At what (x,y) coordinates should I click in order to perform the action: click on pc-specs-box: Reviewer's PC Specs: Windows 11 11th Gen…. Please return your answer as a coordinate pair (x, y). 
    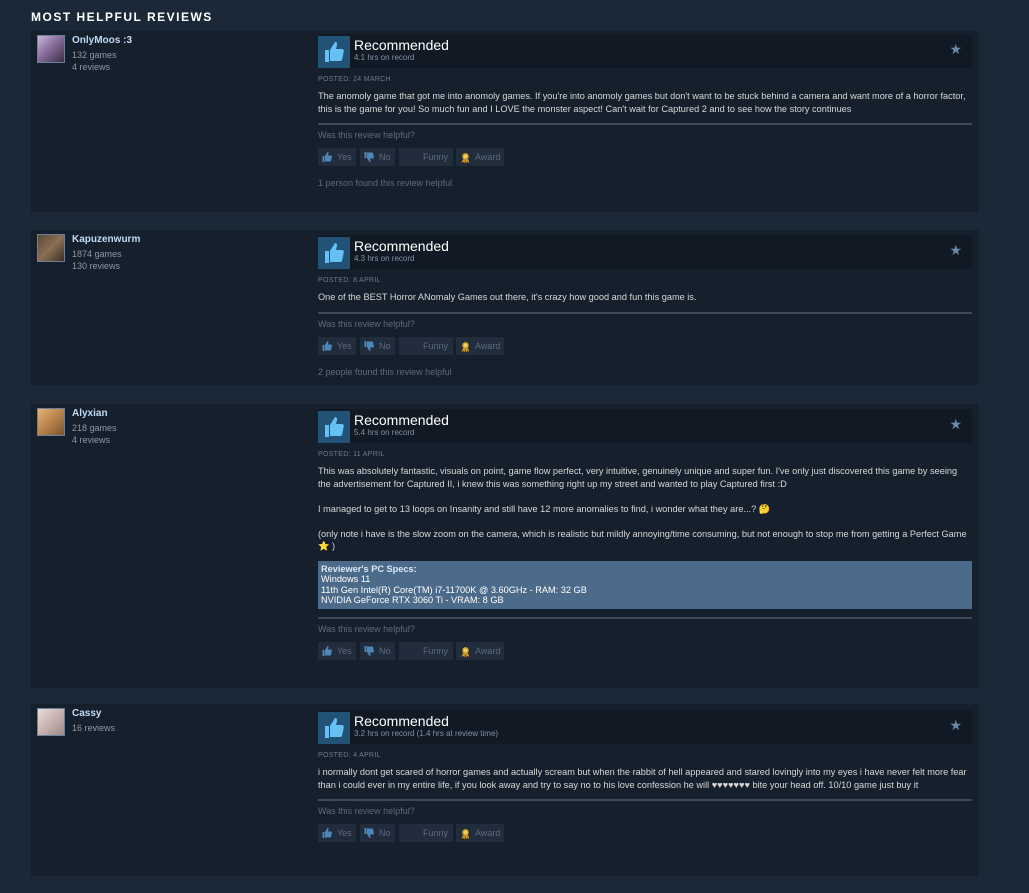
    Looking at the image, I should click on (645, 584).